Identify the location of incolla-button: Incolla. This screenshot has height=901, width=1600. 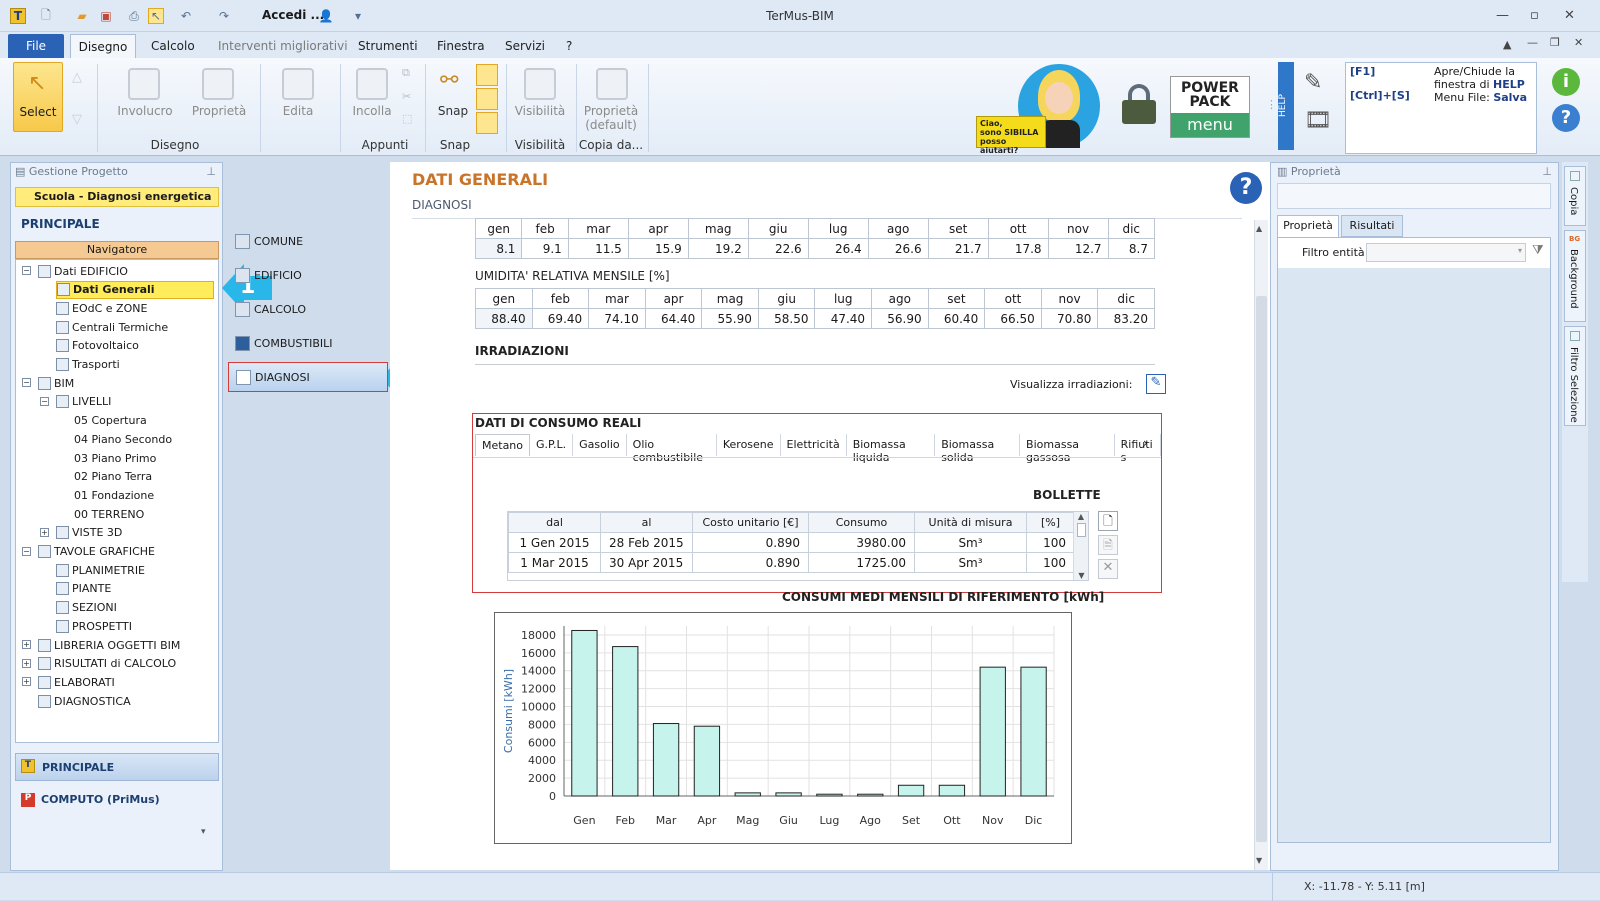
(372, 111).